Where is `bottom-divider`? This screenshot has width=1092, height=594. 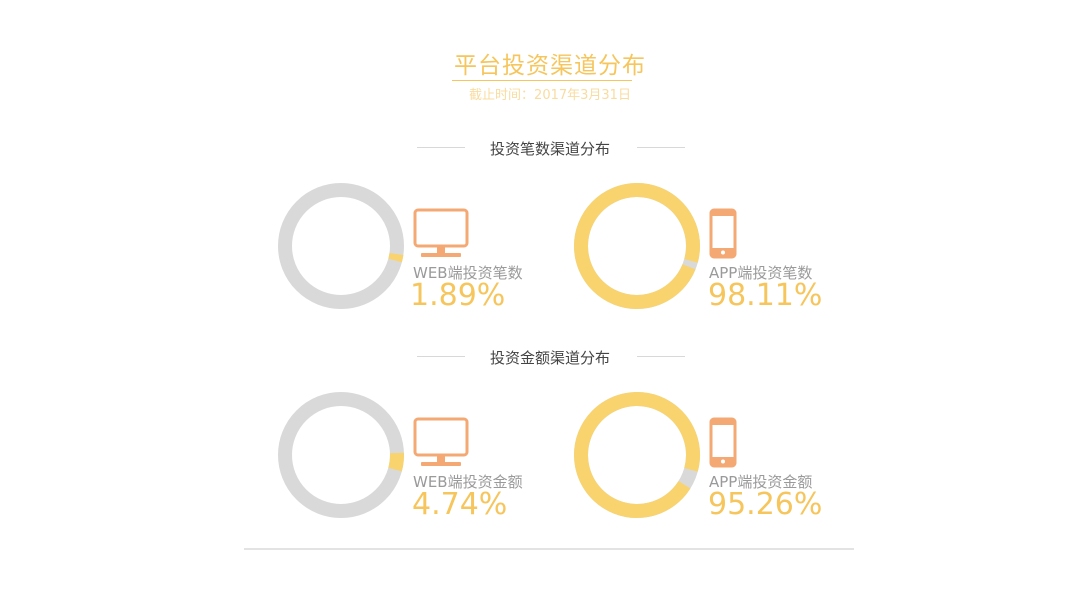
bottom-divider is located at coordinates (549, 549).